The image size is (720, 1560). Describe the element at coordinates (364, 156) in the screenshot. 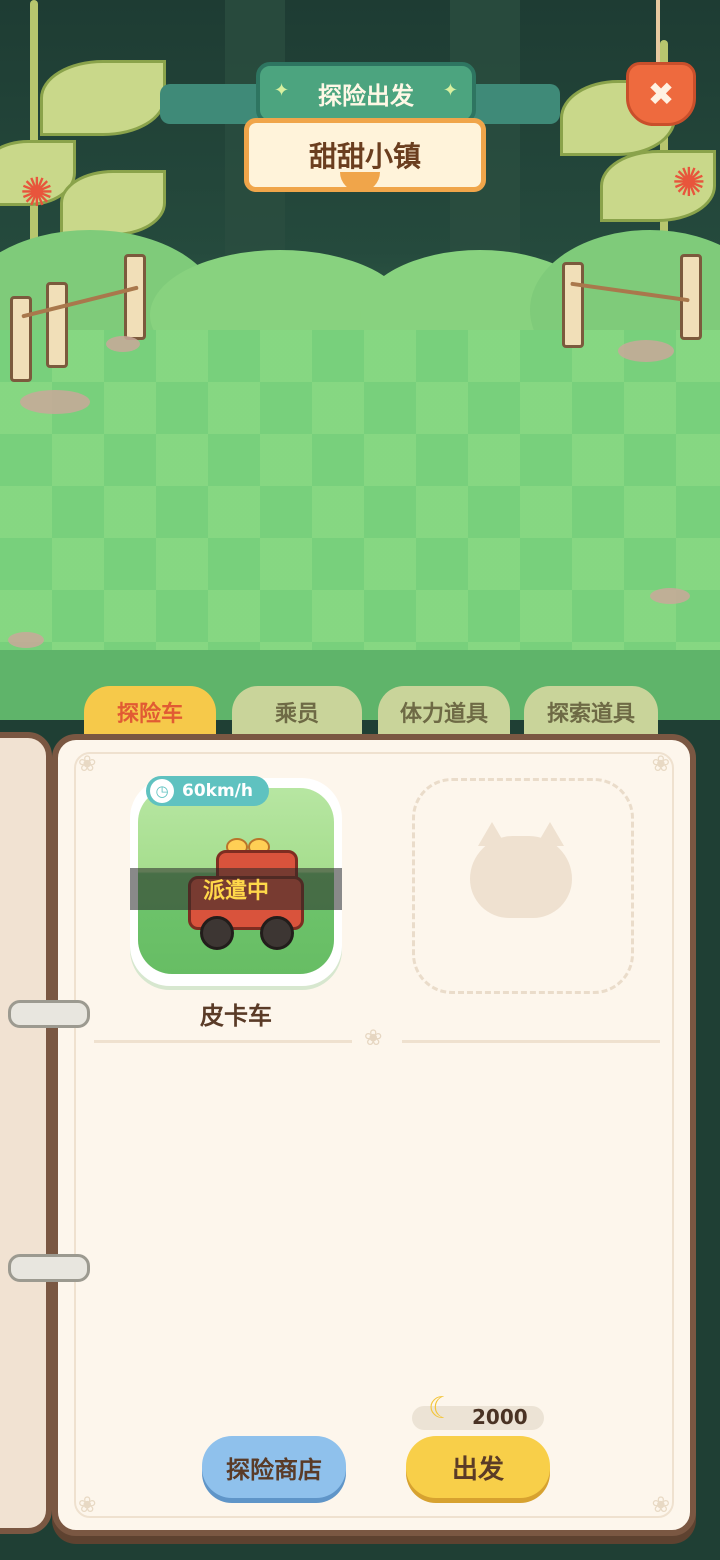

I see `destination-name: 甜甜小镇` at that location.